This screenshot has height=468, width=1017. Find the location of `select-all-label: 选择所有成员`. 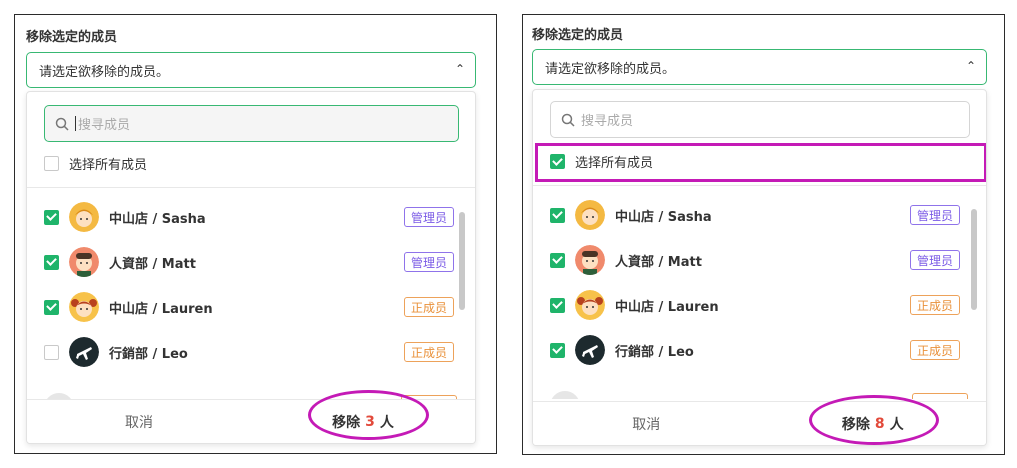

select-all-label: 选择所有成员 is located at coordinates (108, 165).